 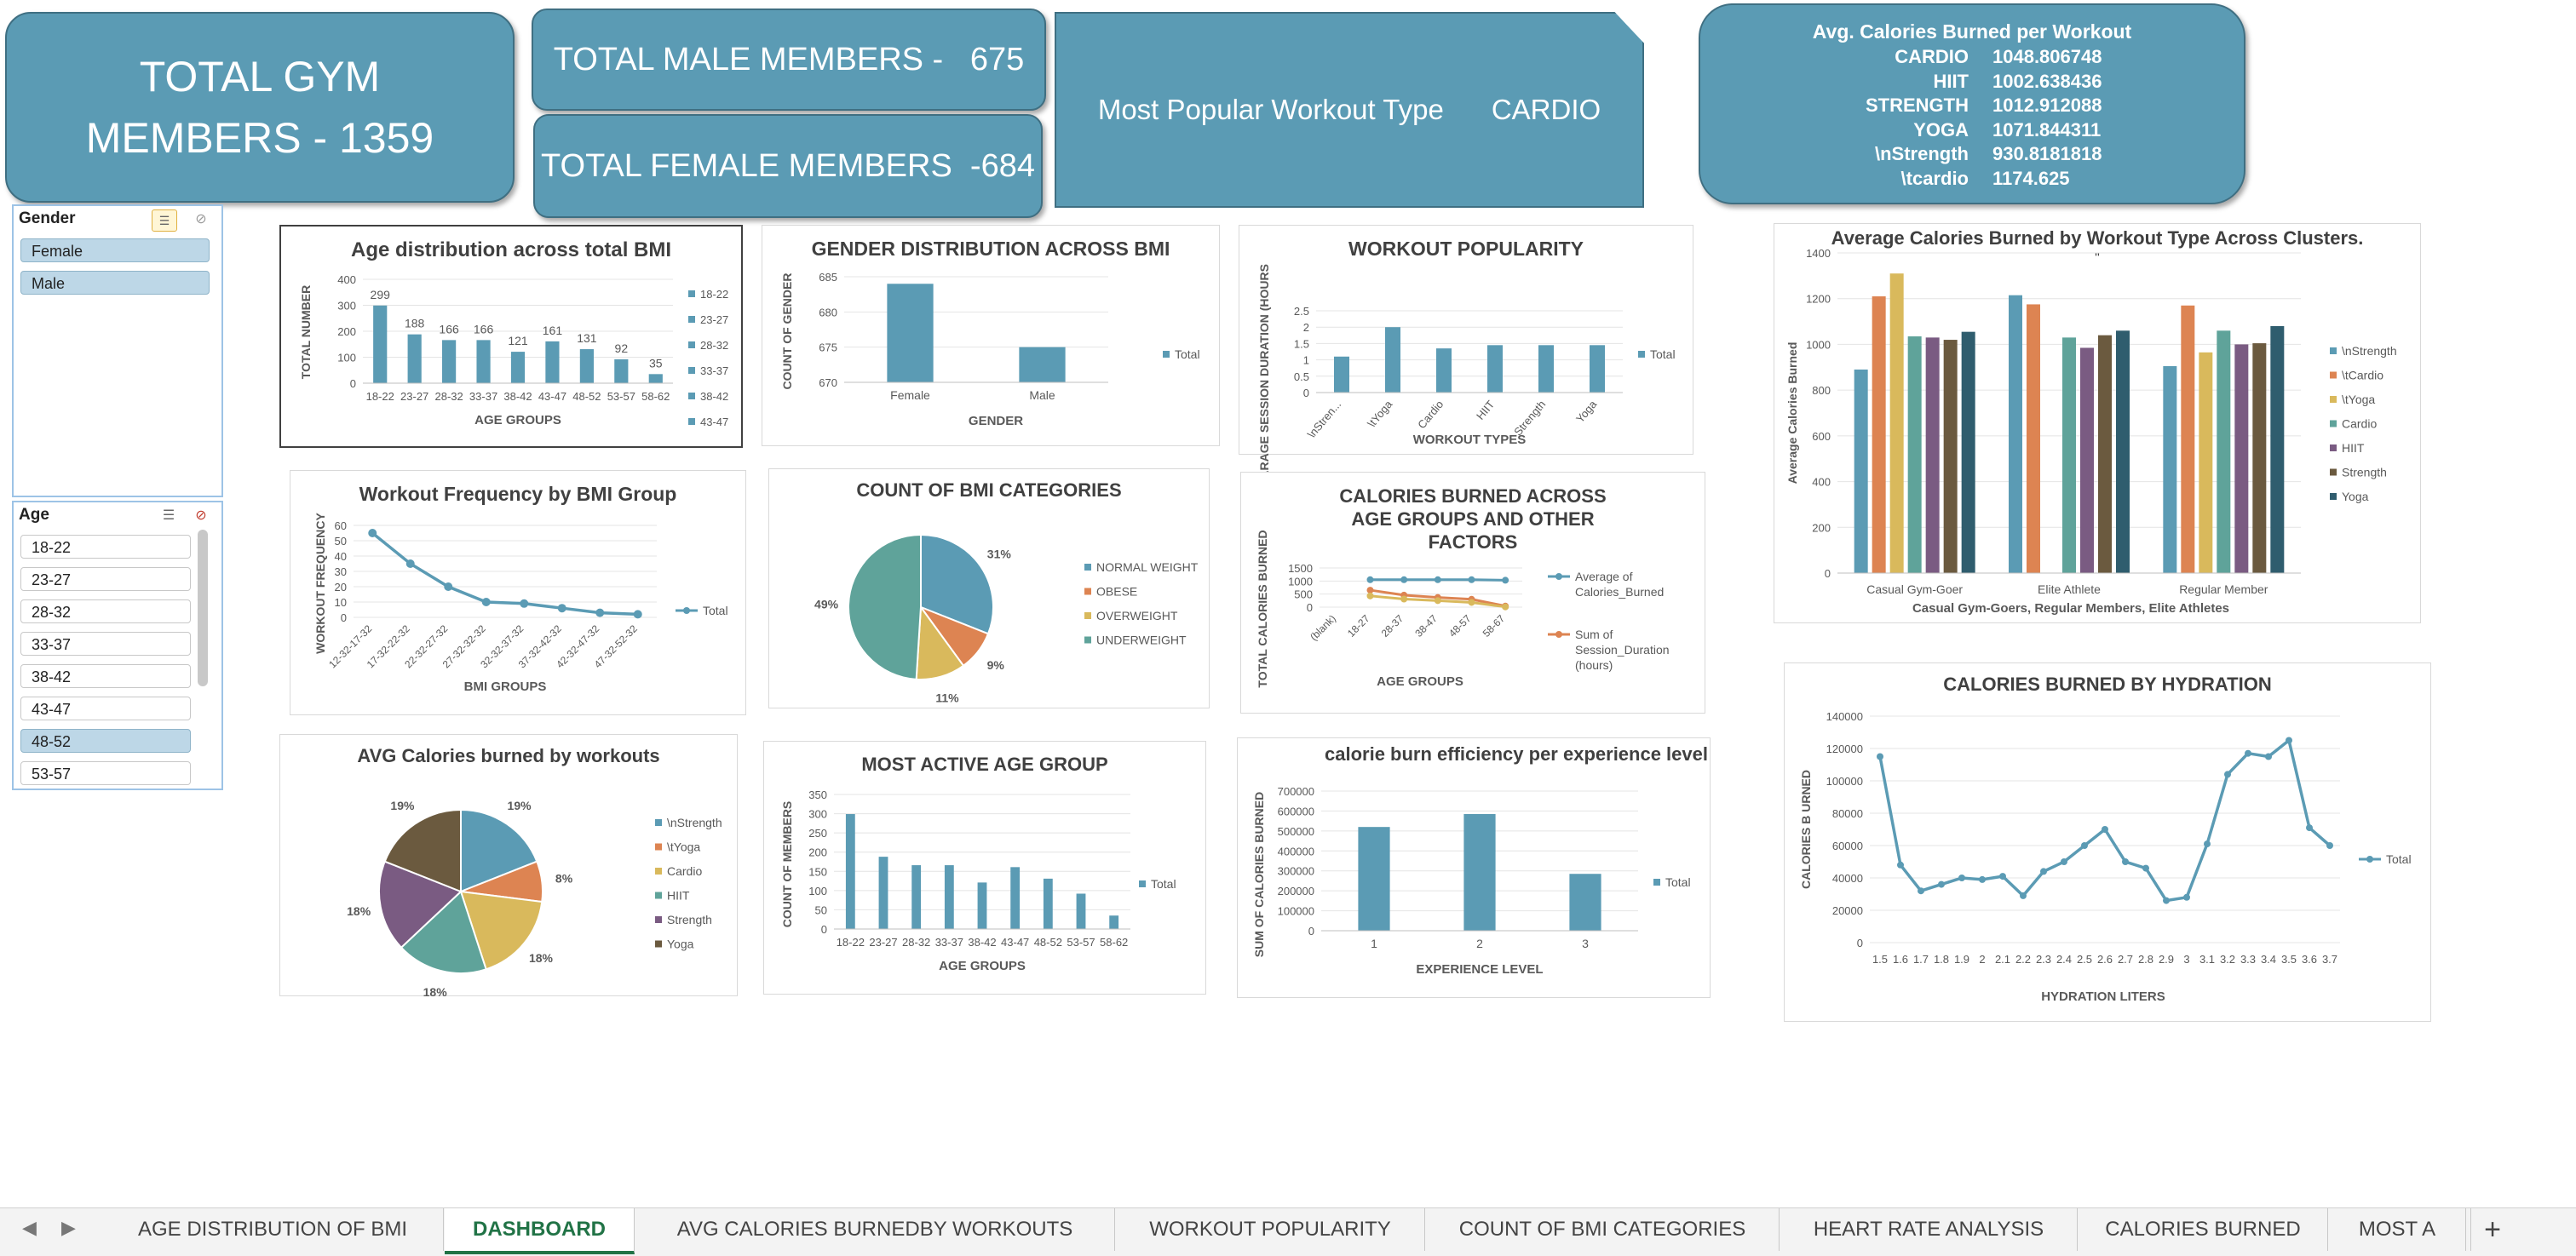 I want to click on x-tick-label: 3, so click(x=2186, y=959).